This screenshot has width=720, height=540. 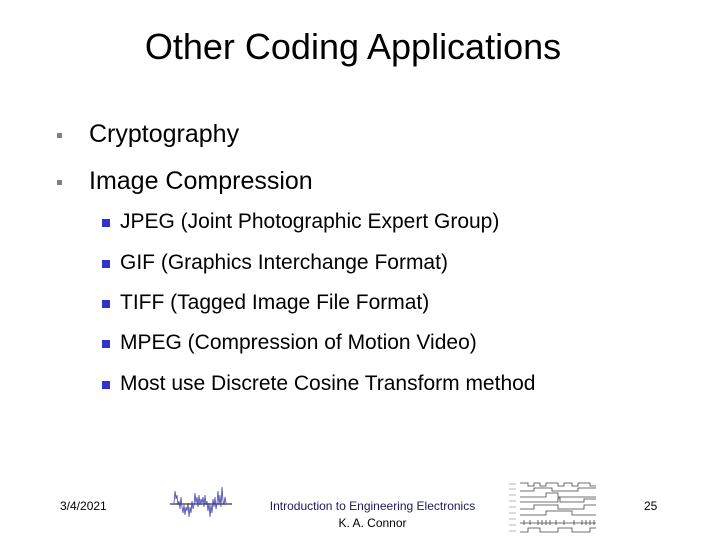 What do you see at coordinates (552, 507) in the screenshot?
I see `timing-diagram-icon` at bounding box center [552, 507].